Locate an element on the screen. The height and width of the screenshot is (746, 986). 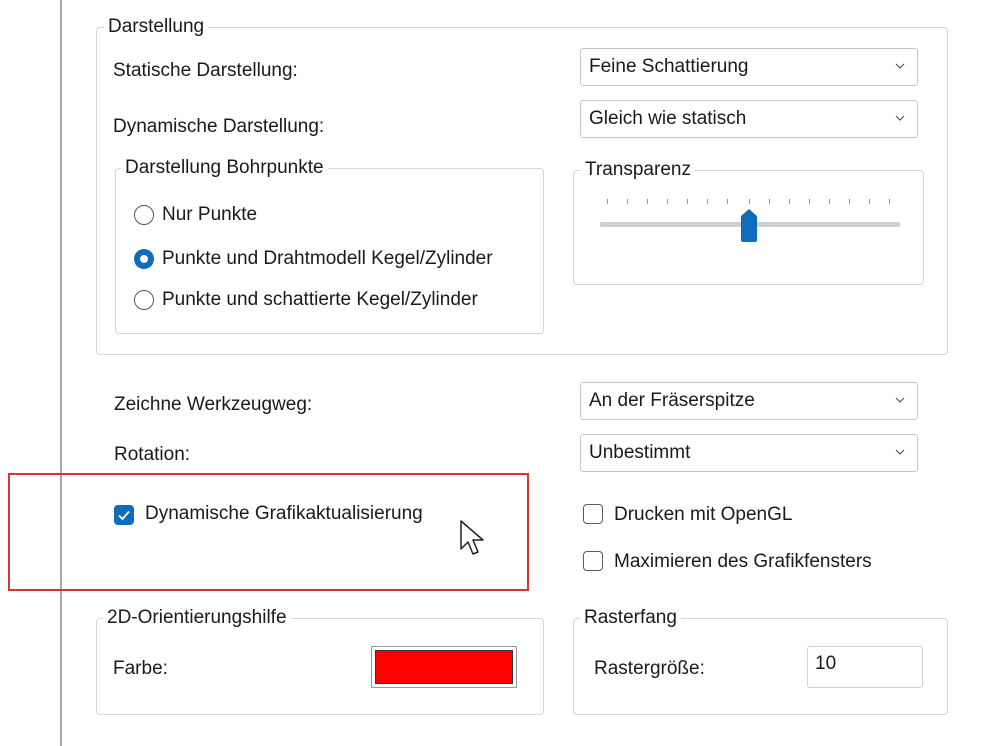
color-picker-button is located at coordinates (444, 667).